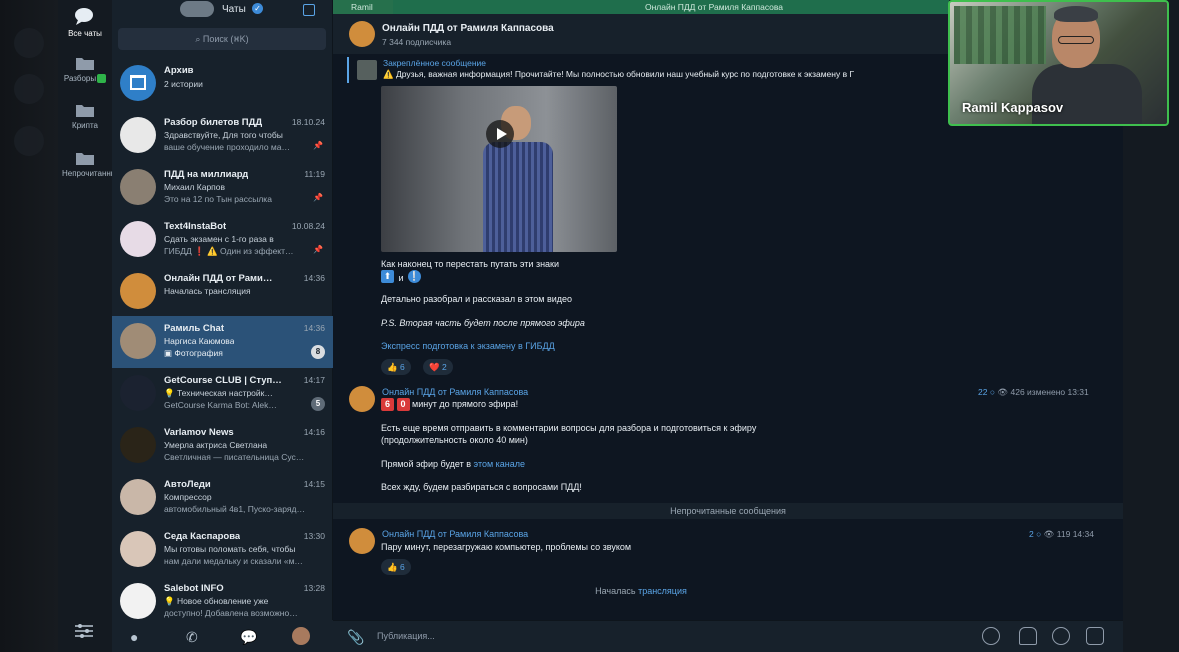  What do you see at coordinates (29, 141) in the screenshot?
I see `blurred-icon` at bounding box center [29, 141].